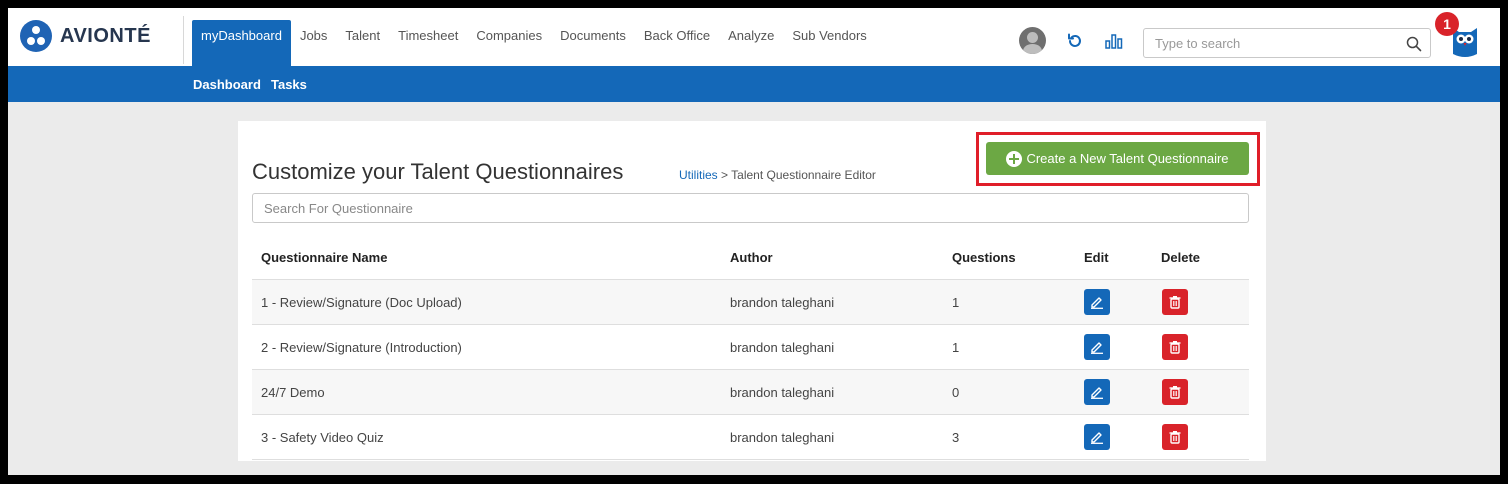 Image resolution: width=1508 pixels, height=484 pixels. I want to click on sub-nav: Dashboard Tasks, so click(754, 84).